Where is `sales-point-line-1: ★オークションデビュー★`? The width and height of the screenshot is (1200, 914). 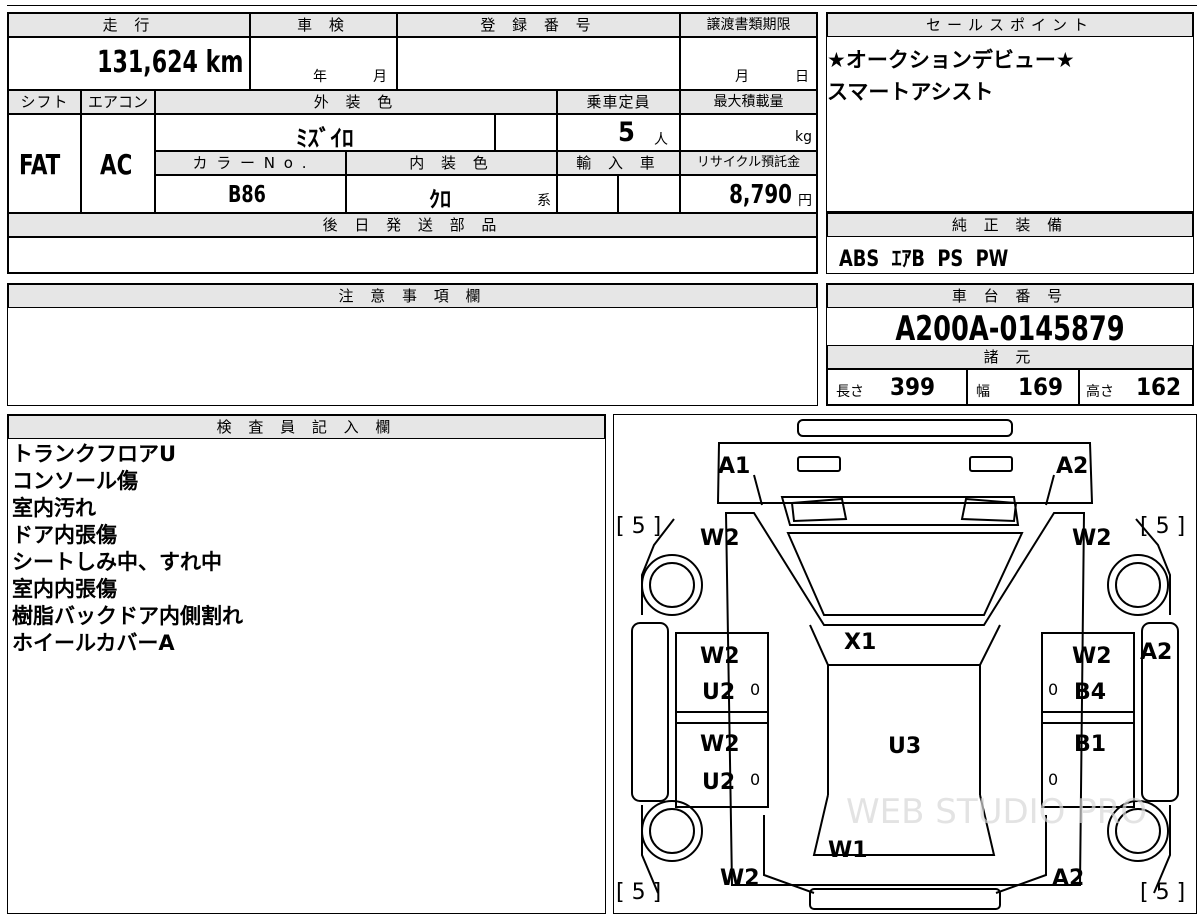
sales-point-line-1: ★オークションデビュー★ is located at coordinates (951, 60).